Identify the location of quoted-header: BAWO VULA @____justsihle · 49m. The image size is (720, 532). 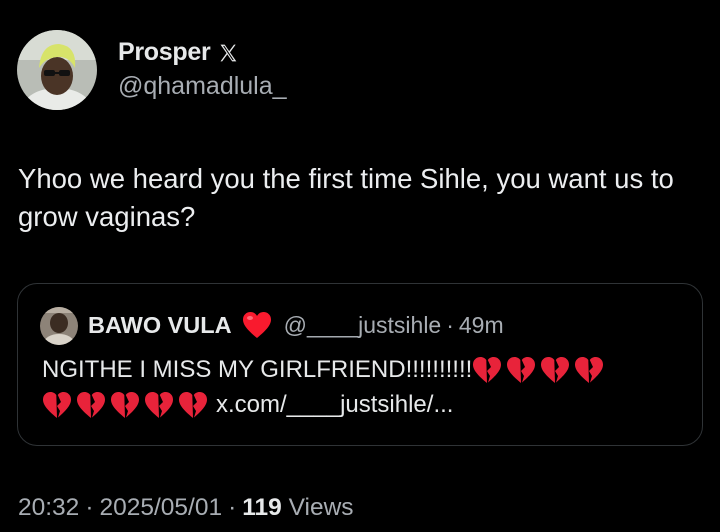
(296, 325).